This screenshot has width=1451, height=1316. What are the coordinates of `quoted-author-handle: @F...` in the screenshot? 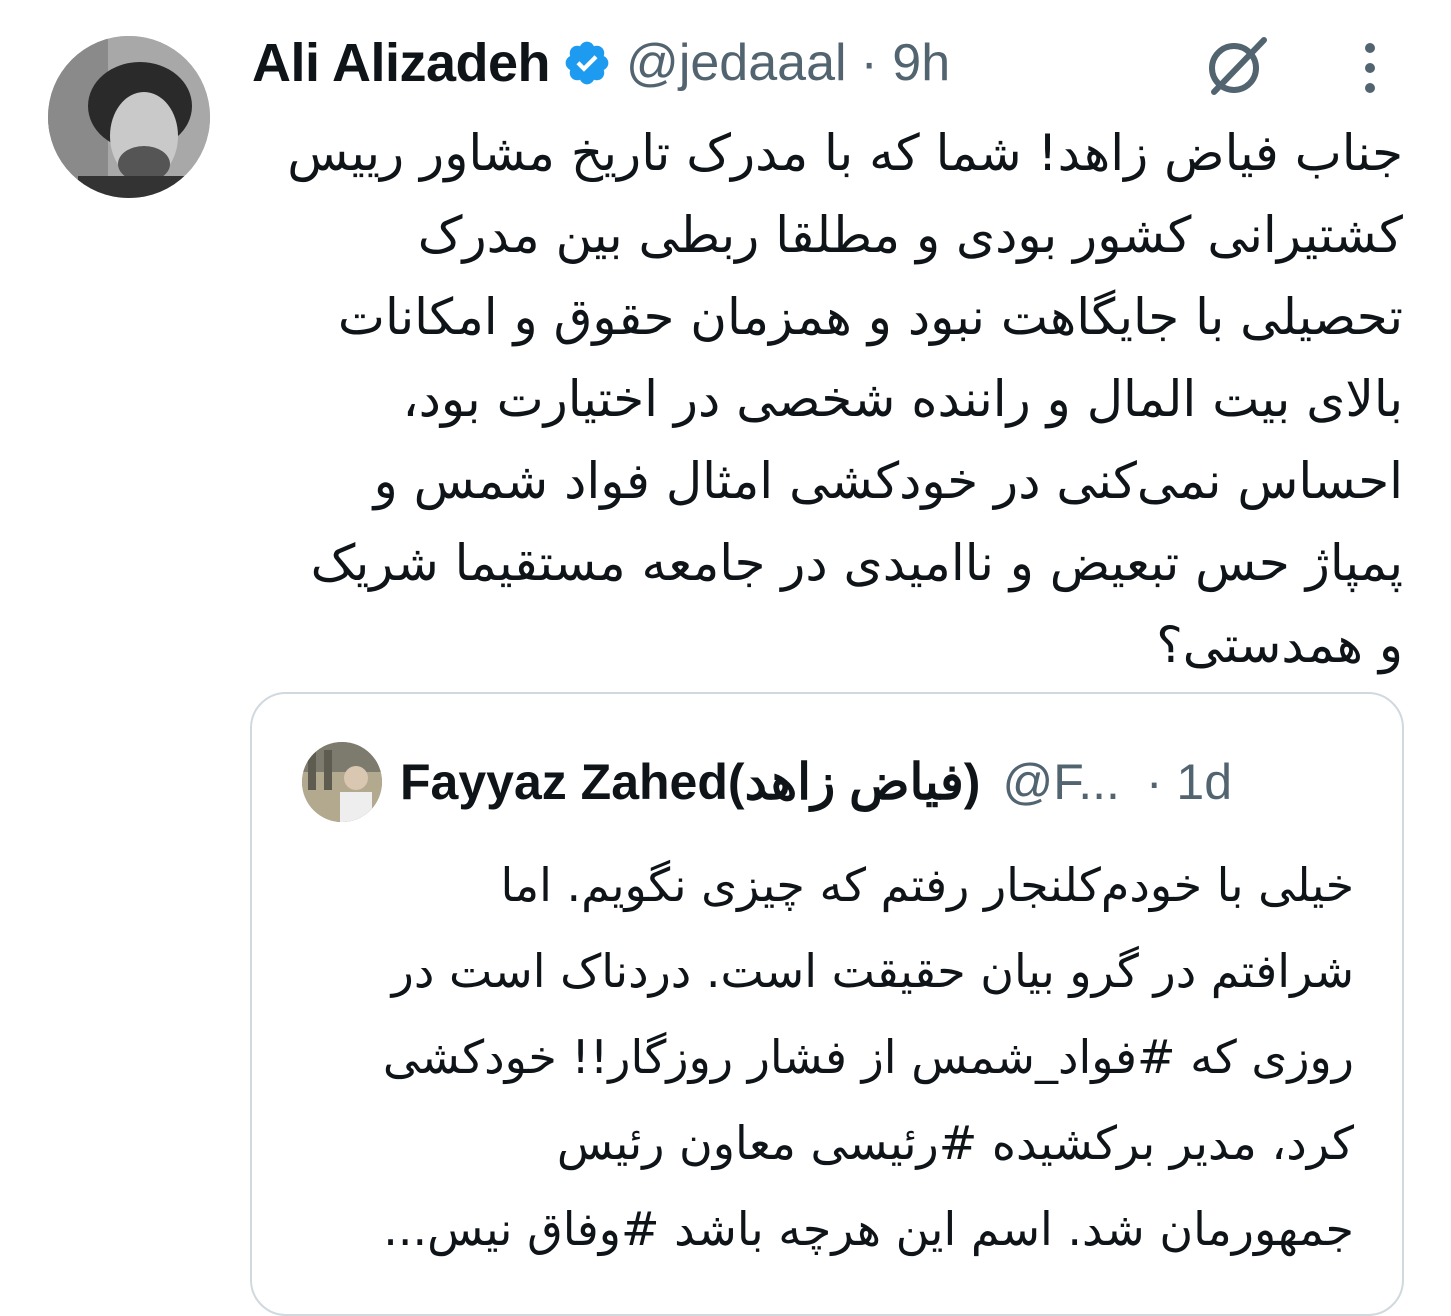 It's located at (1060, 782).